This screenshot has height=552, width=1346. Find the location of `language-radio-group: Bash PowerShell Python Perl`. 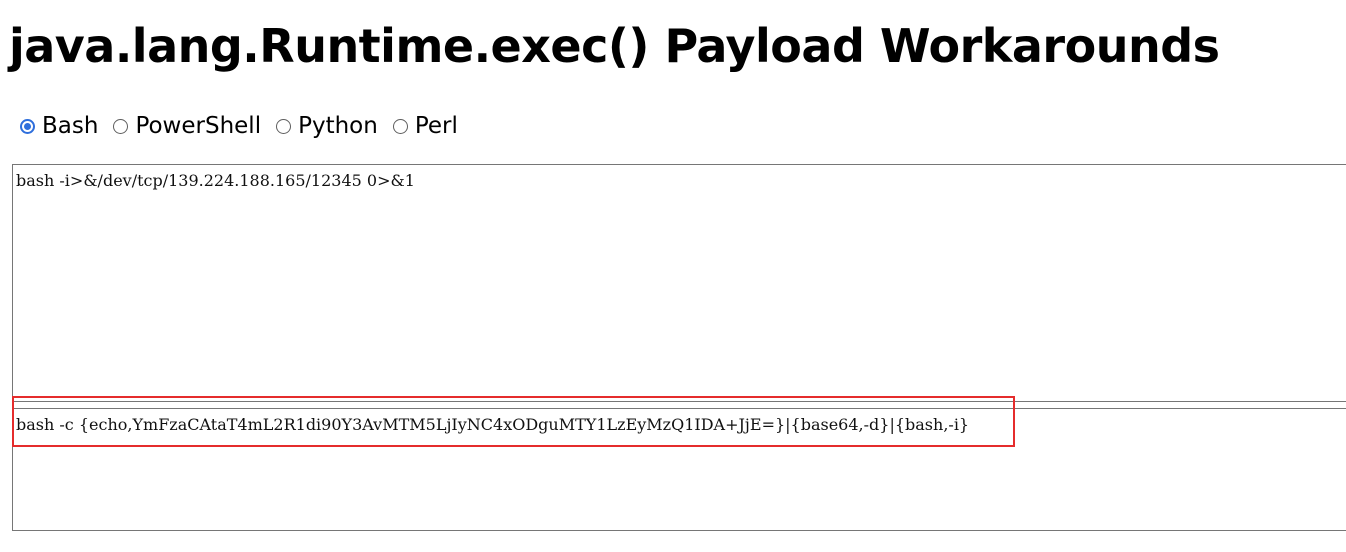

language-radio-group: Bash PowerShell Python Perl is located at coordinates (246, 126).